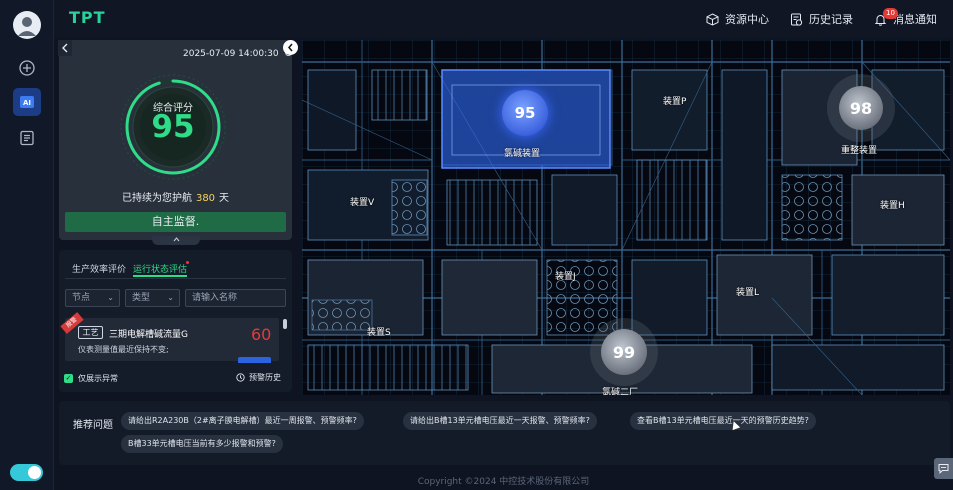 The image size is (953, 490). I want to click on feedback-chat-button, so click(943, 468).